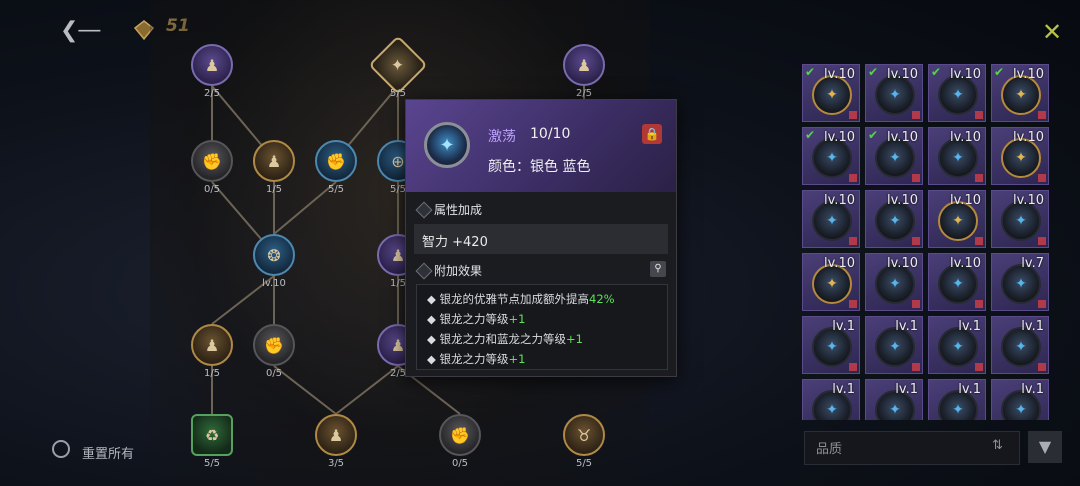  Describe the element at coordinates (550, 134) in the screenshot. I see `item-level: 10/10` at that location.